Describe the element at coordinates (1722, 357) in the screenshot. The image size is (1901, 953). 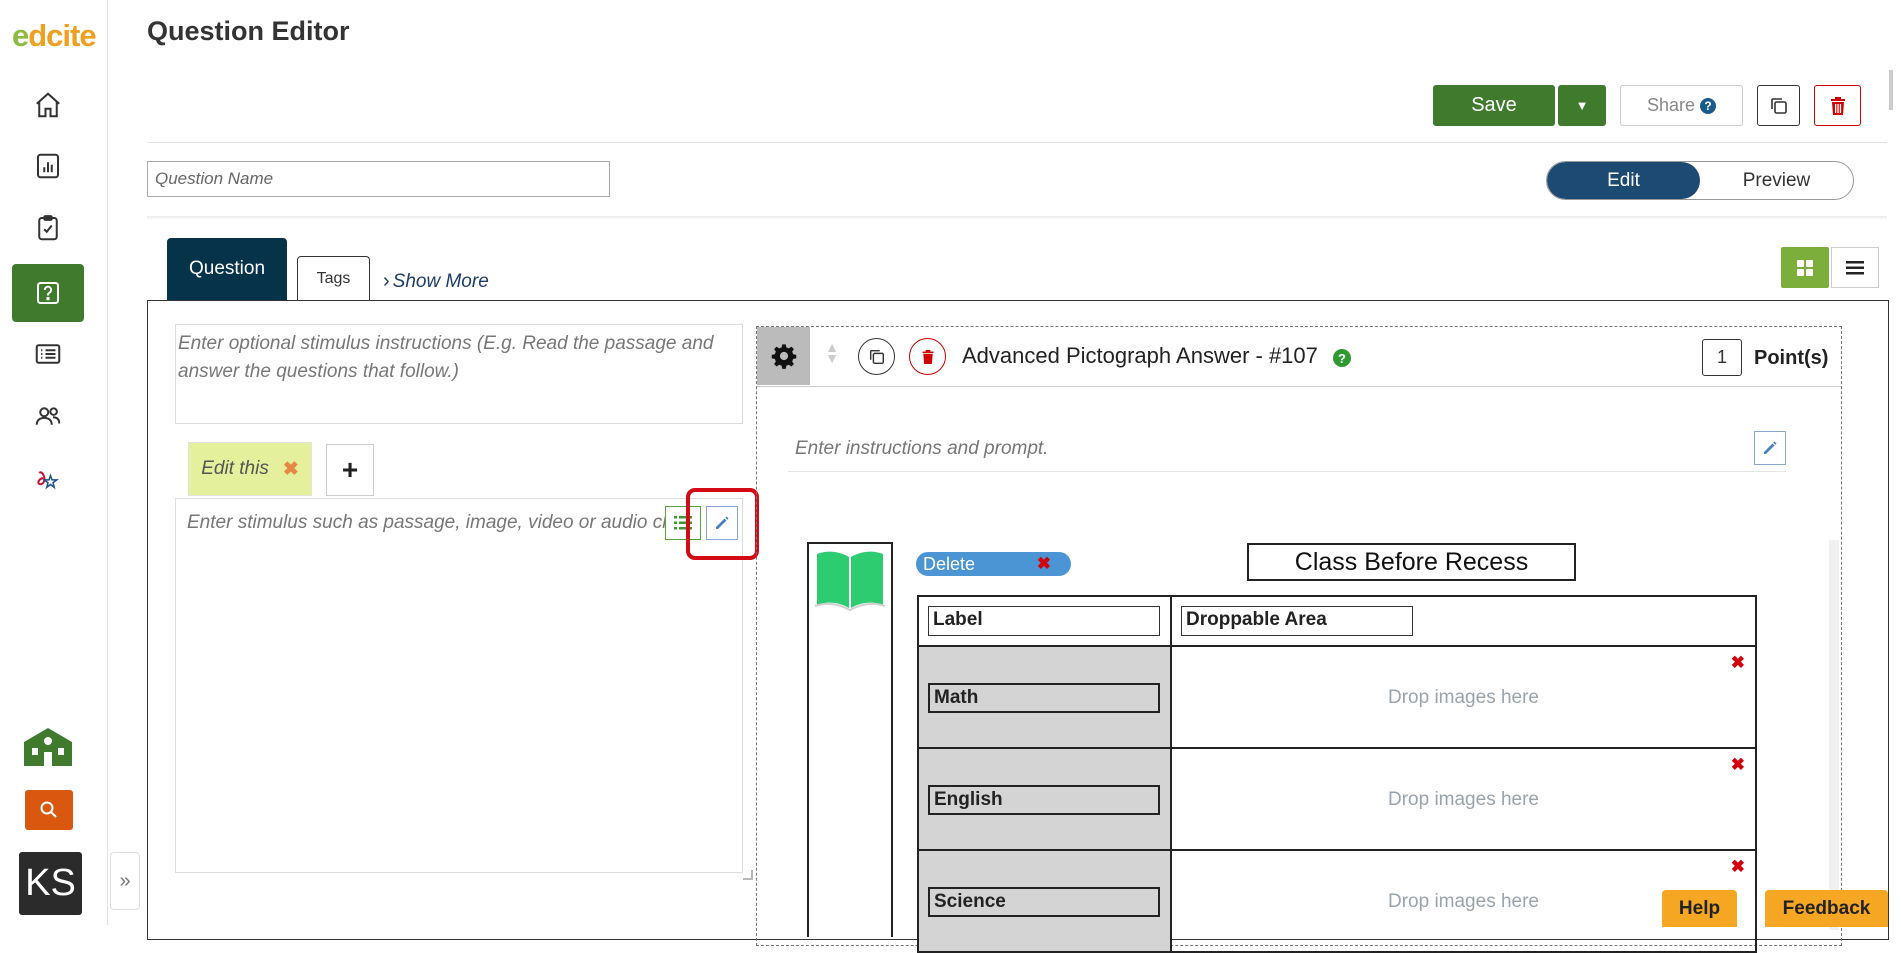
I see `points-input: 1` at that location.